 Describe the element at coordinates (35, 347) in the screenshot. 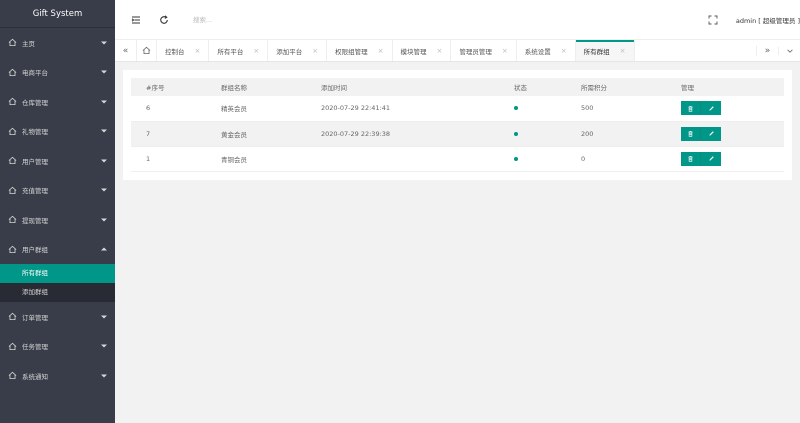

I see `sidebar-item-label: 任务管理` at that location.